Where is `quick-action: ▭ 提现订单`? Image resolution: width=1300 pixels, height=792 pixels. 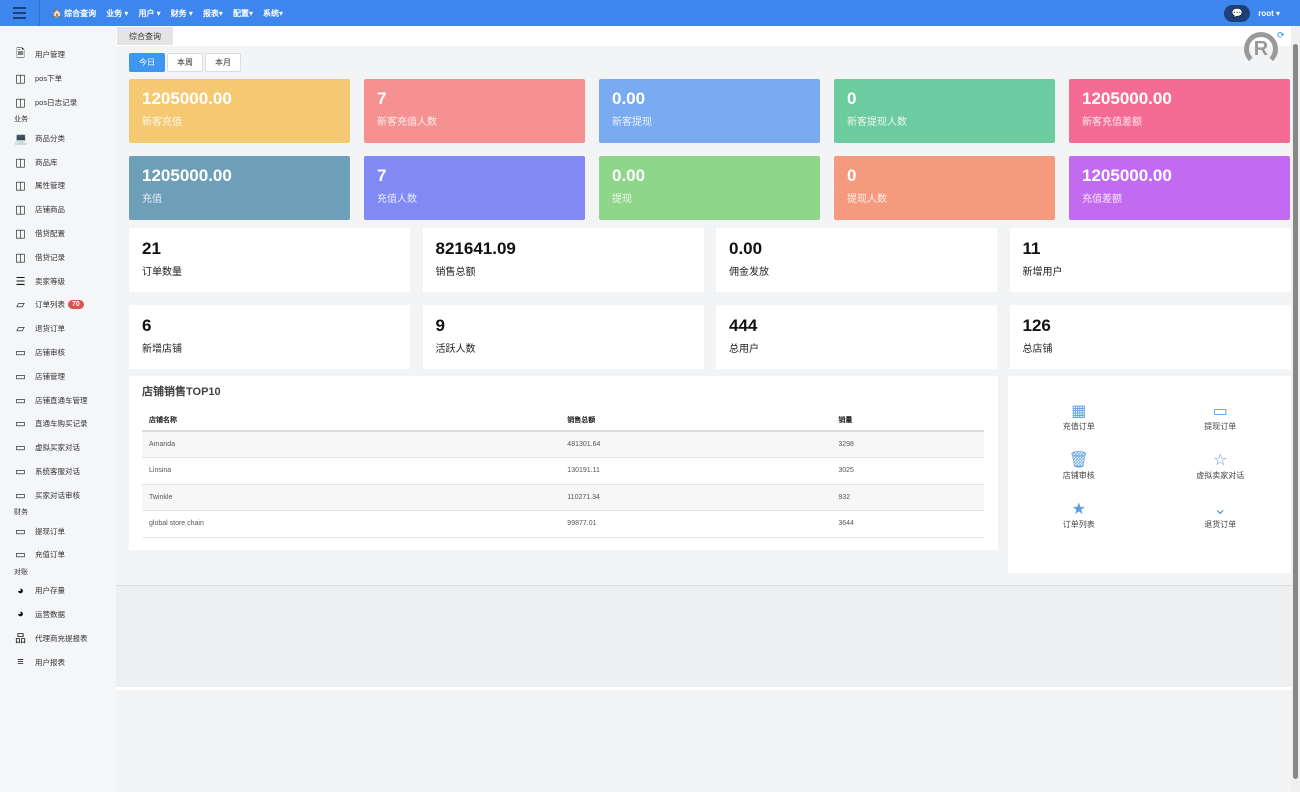
quick-action: ▭ 提现订单 is located at coordinates (1221, 416).